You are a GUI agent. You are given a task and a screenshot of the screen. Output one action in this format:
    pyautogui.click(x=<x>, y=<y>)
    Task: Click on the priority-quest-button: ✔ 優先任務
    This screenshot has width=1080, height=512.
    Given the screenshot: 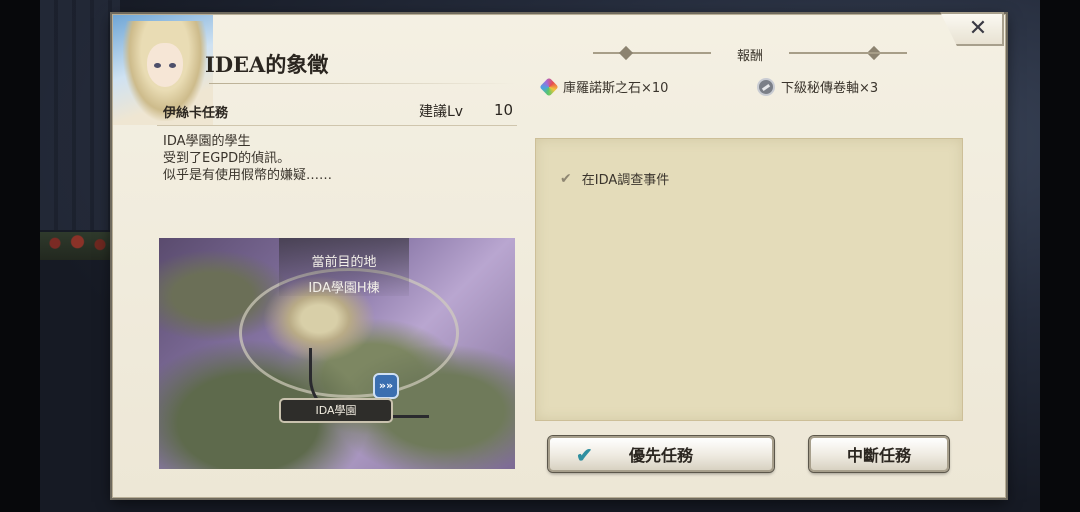 What is the action you would take?
    pyautogui.click(x=661, y=454)
    